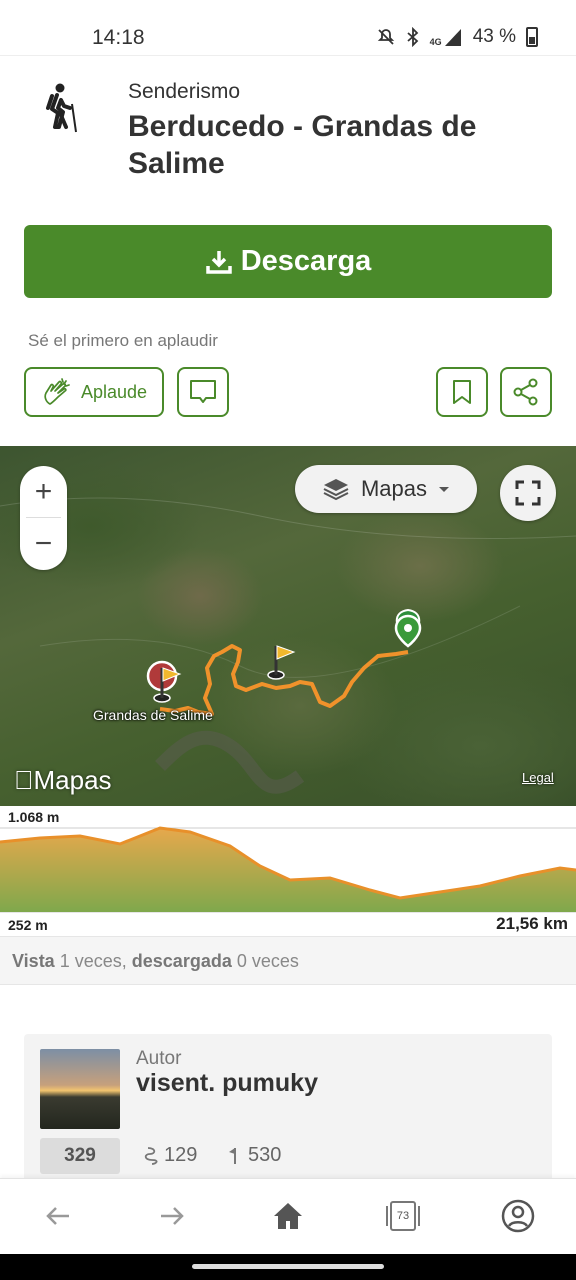 The width and height of the screenshot is (576, 1280). I want to click on author-avatar, so click(80, 1089).